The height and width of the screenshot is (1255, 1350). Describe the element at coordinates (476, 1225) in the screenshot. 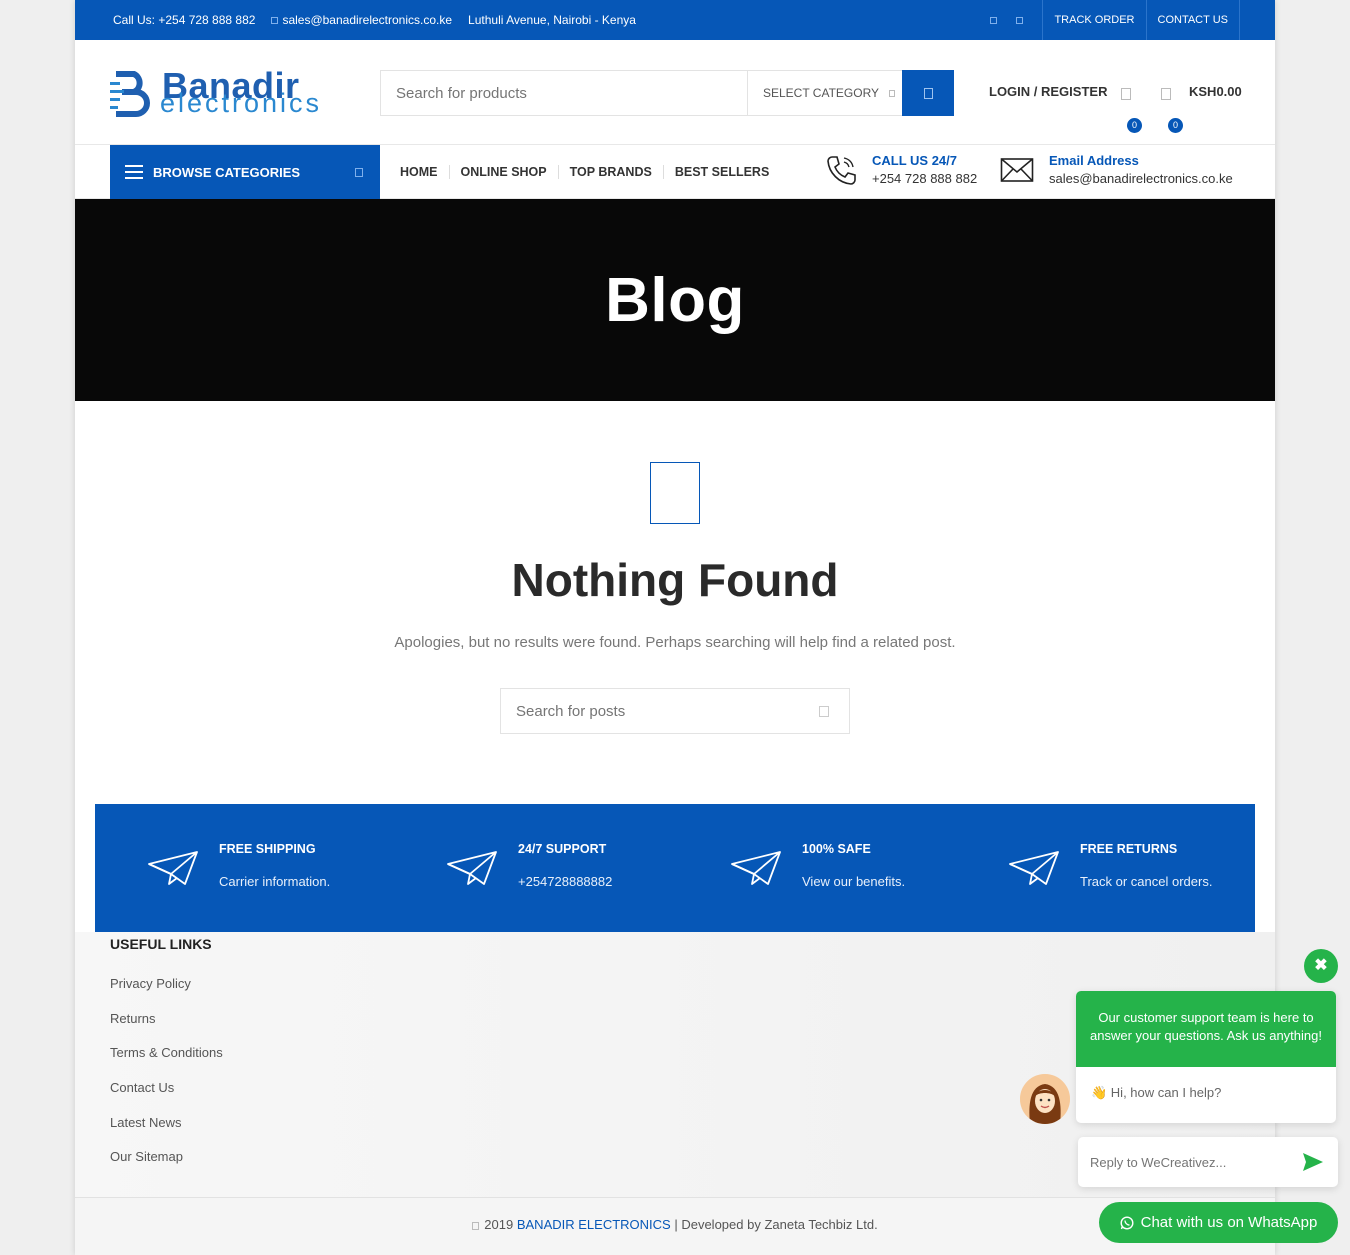

I see `copyright-icon` at that location.